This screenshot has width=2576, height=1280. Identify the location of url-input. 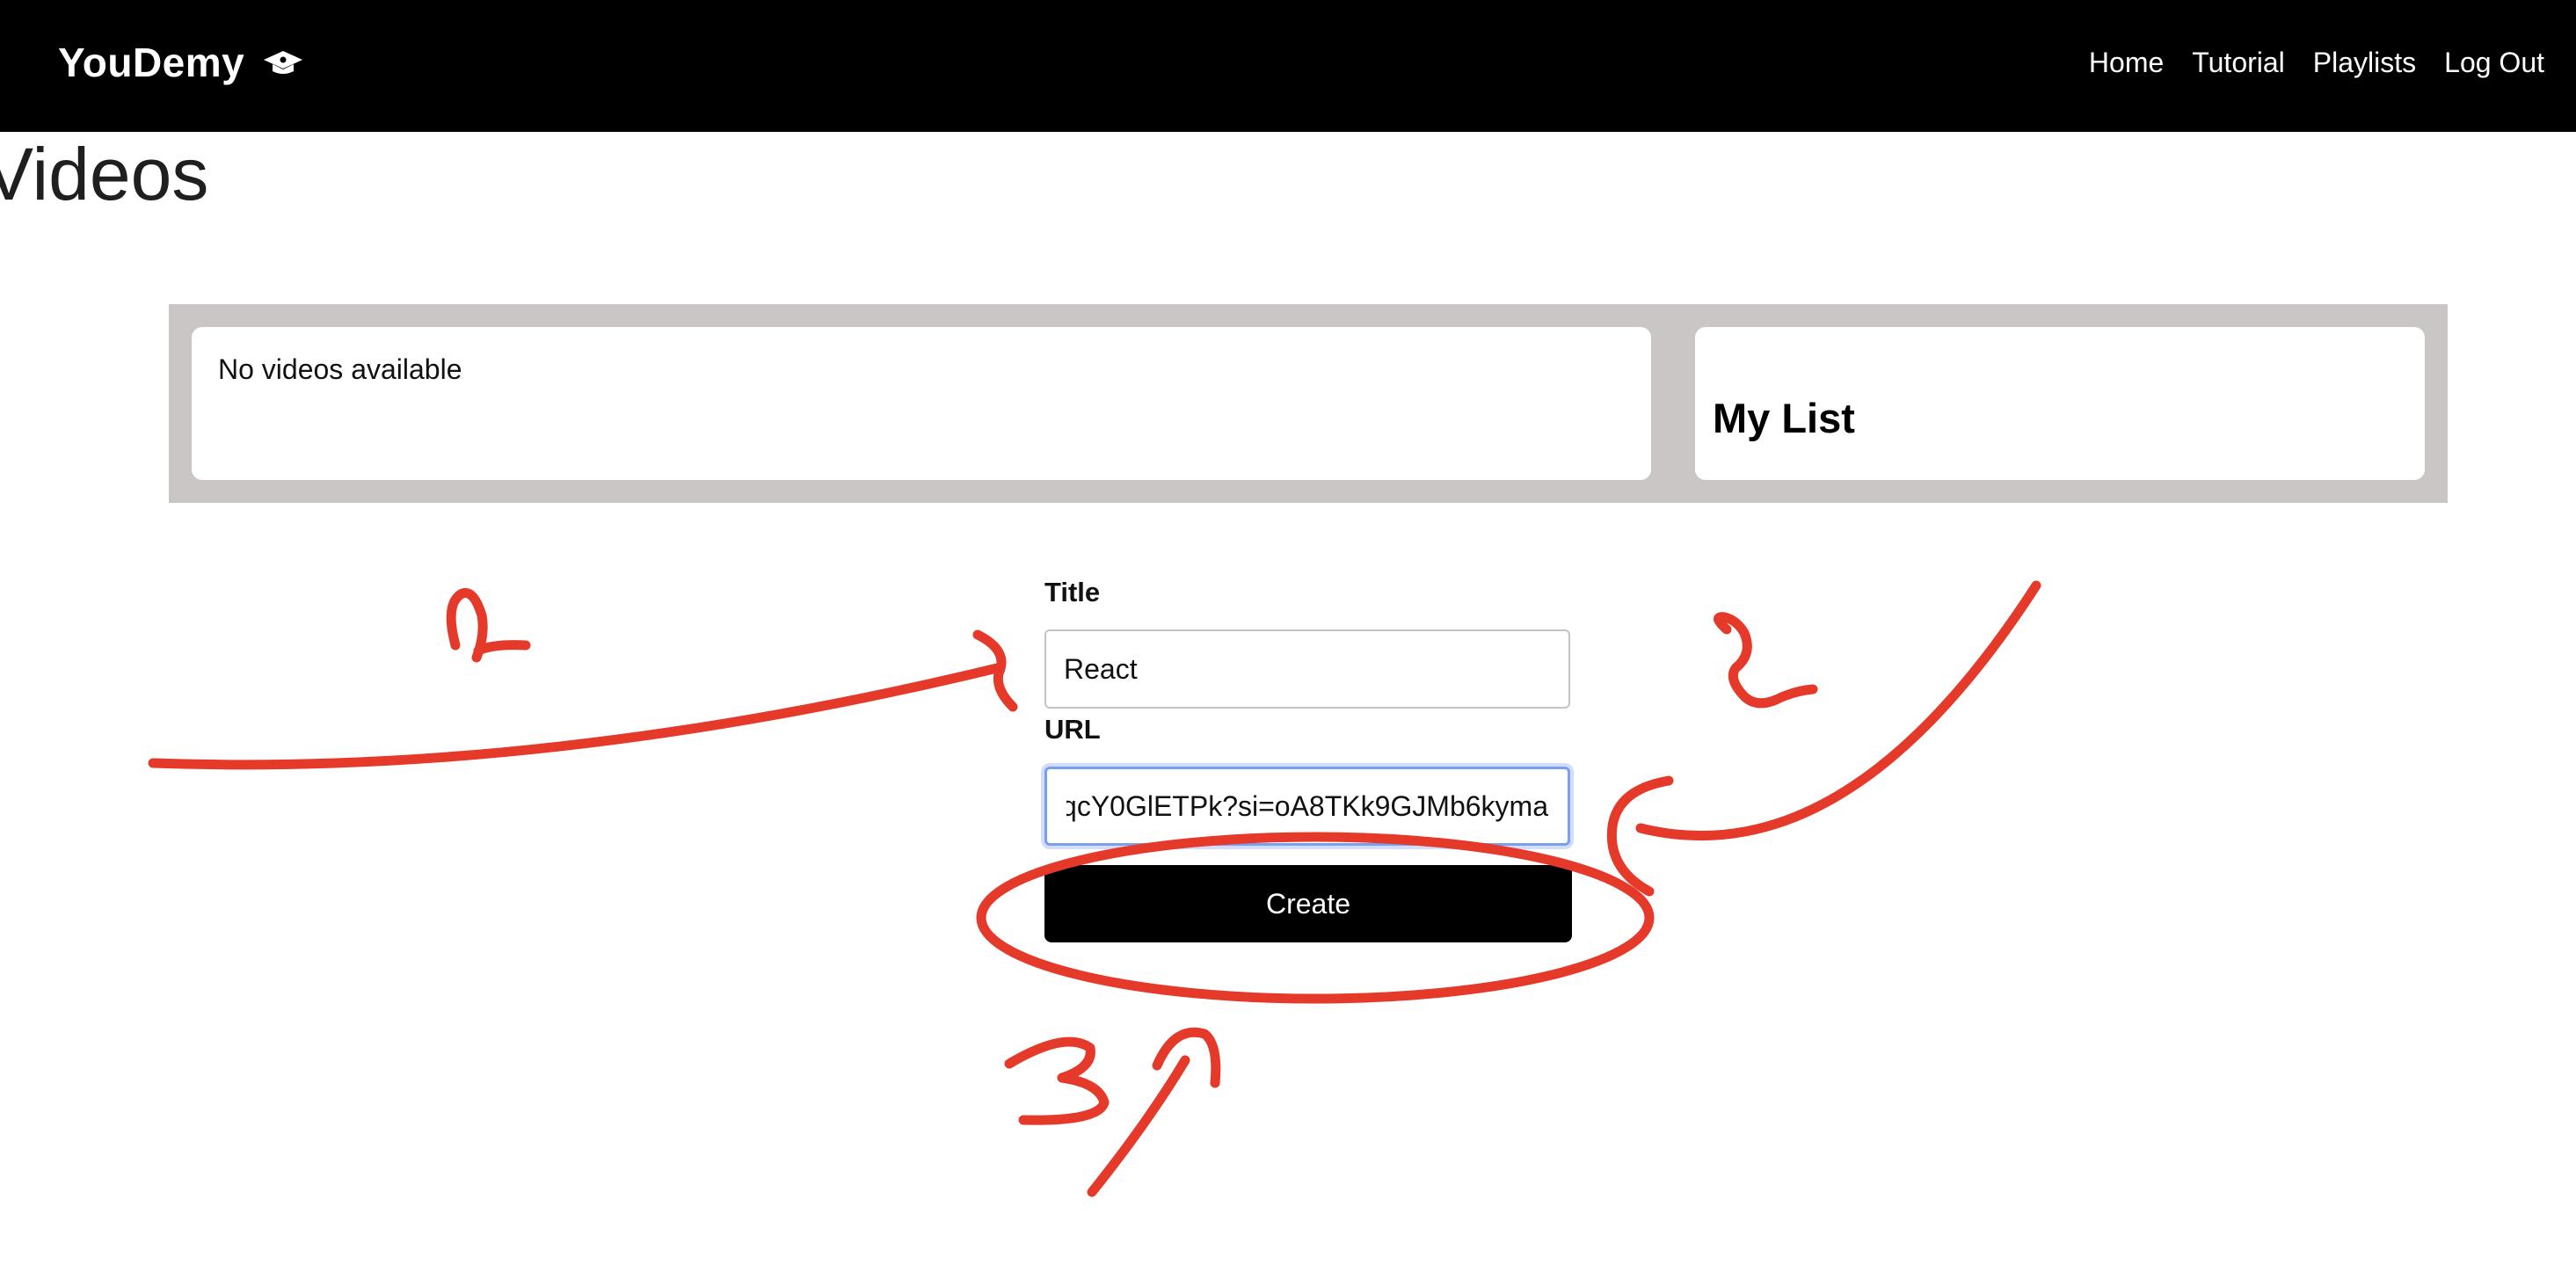
(1307, 806).